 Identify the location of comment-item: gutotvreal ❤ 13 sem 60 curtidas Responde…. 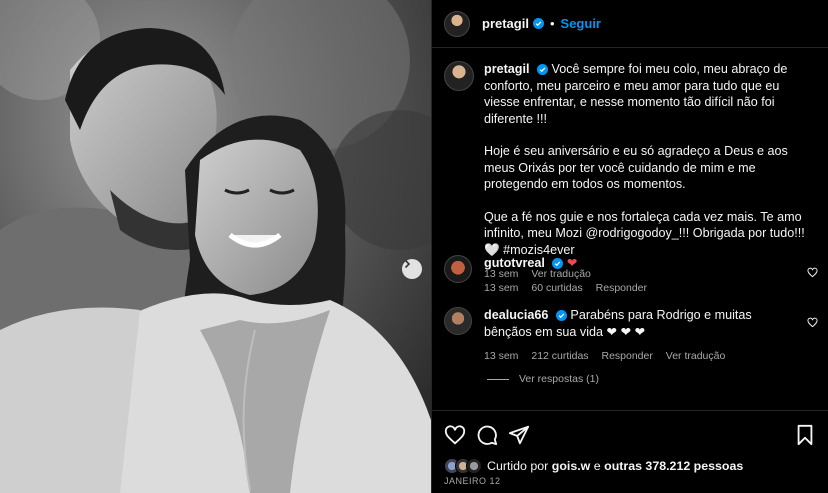
(636, 275).